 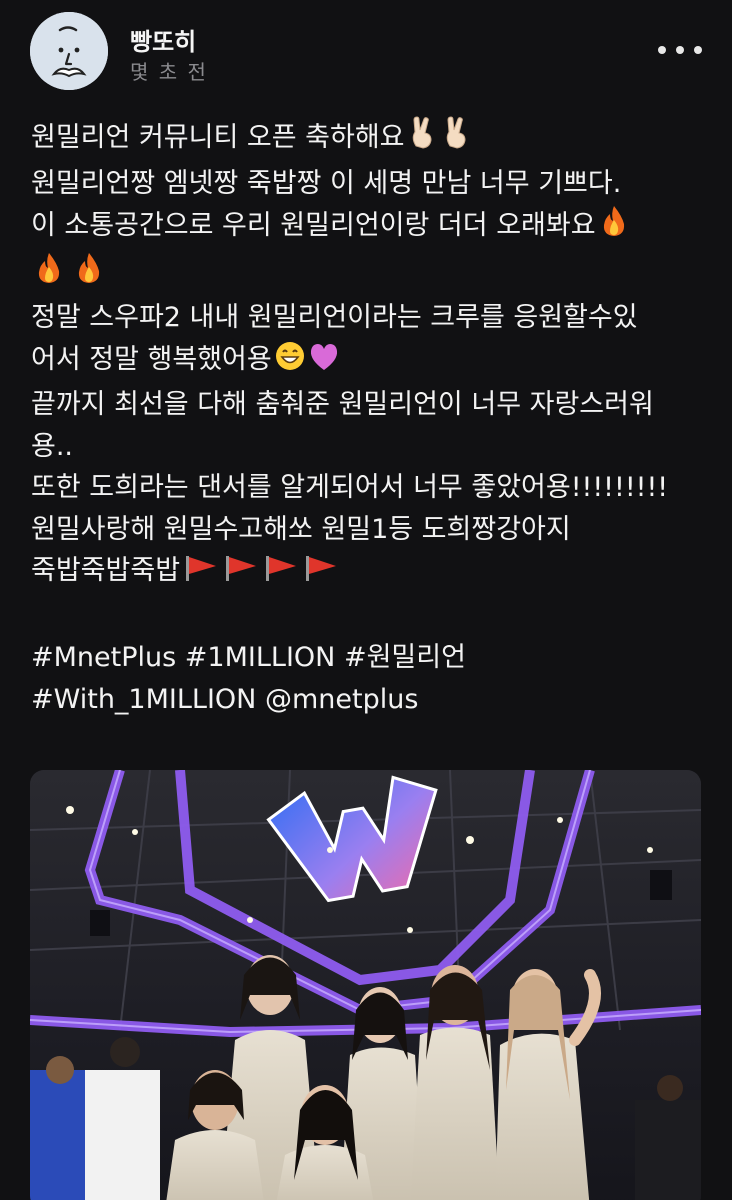 I want to click on post-text: 원밀사랑해 원밀수고해쏘 원밀1등 도희짱강아지, so click(x=301, y=529).